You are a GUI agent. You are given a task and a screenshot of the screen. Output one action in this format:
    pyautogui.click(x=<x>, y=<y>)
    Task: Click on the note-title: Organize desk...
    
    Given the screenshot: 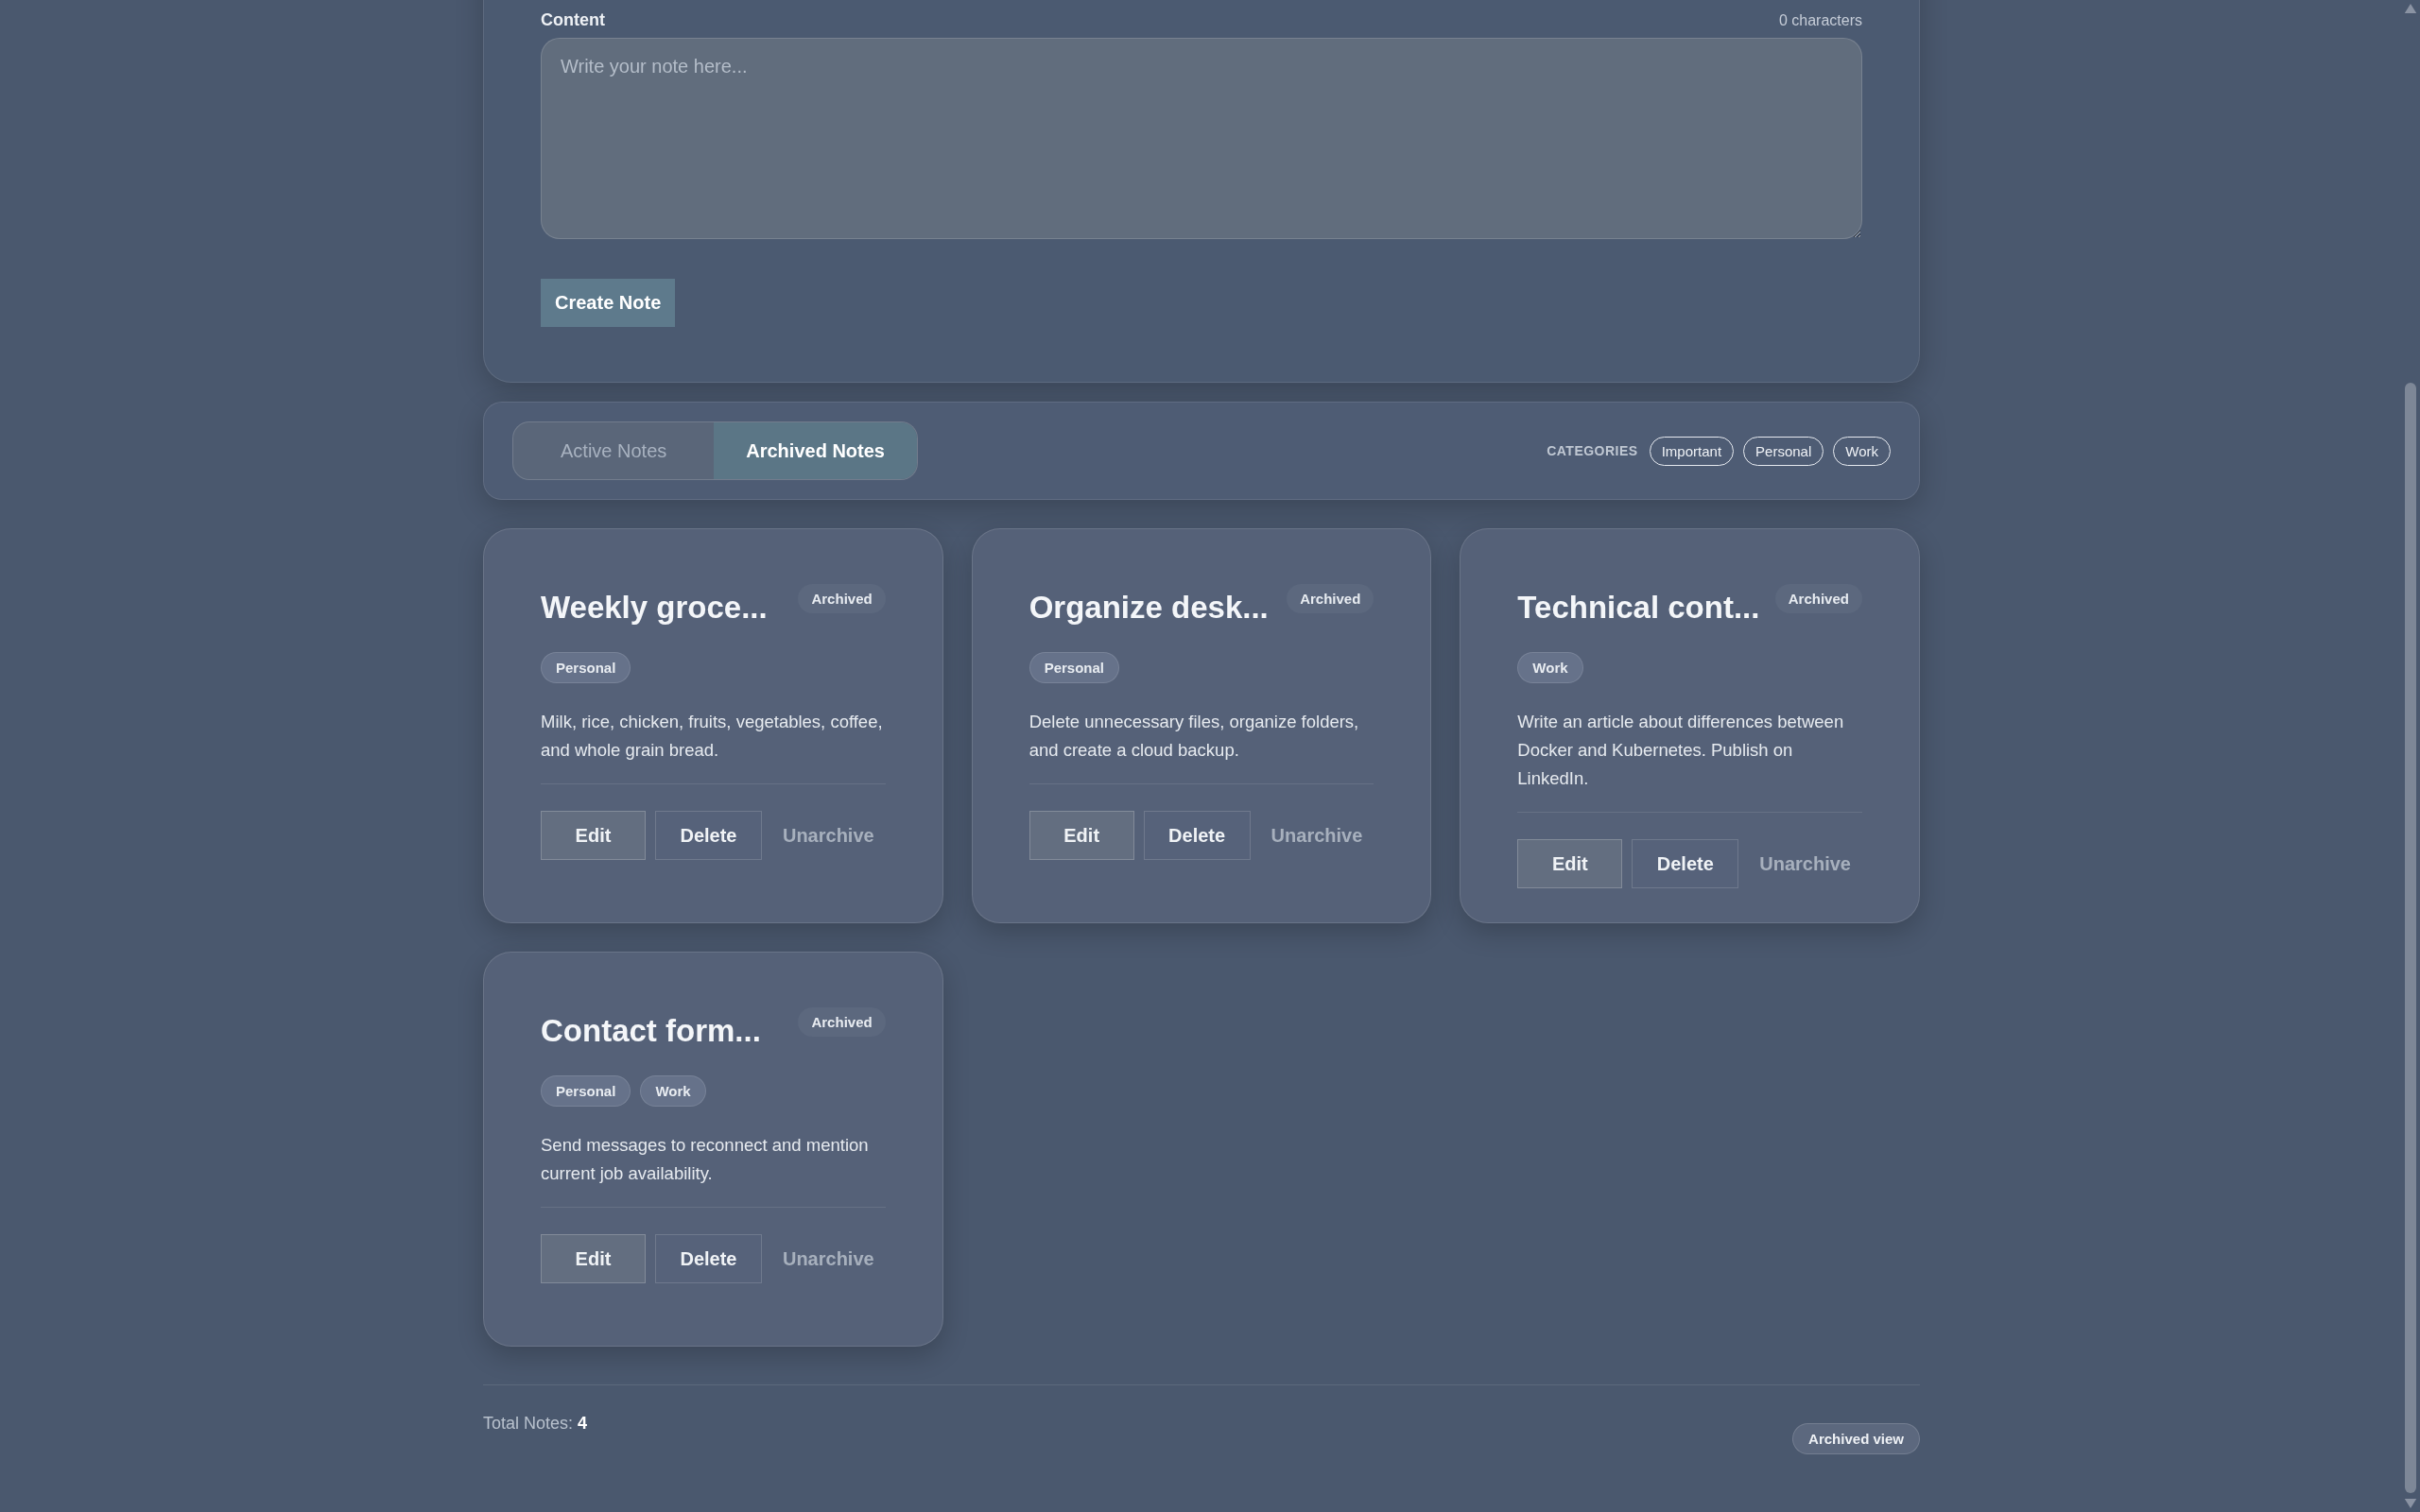 What is the action you would take?
    pyautogui.click(x=1148, y=608)
    